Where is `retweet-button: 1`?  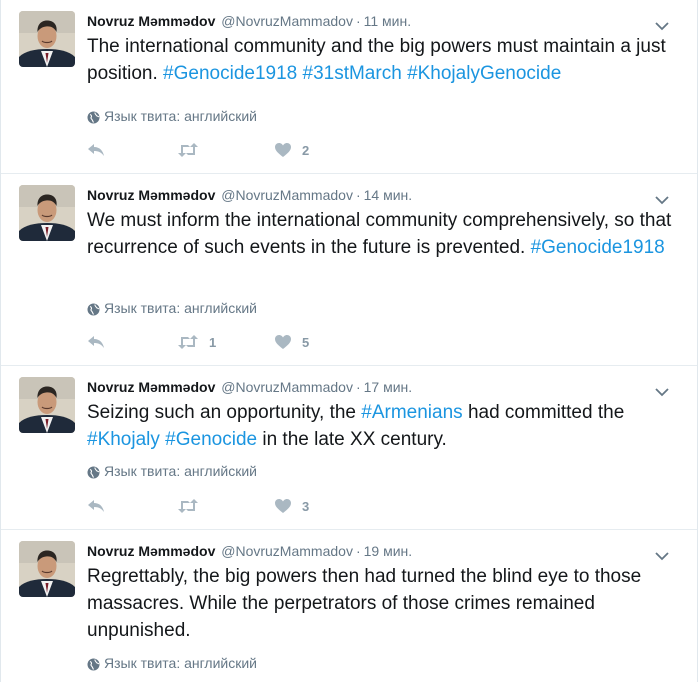
retweet-button: 1 is located at coordinates (196, 342).